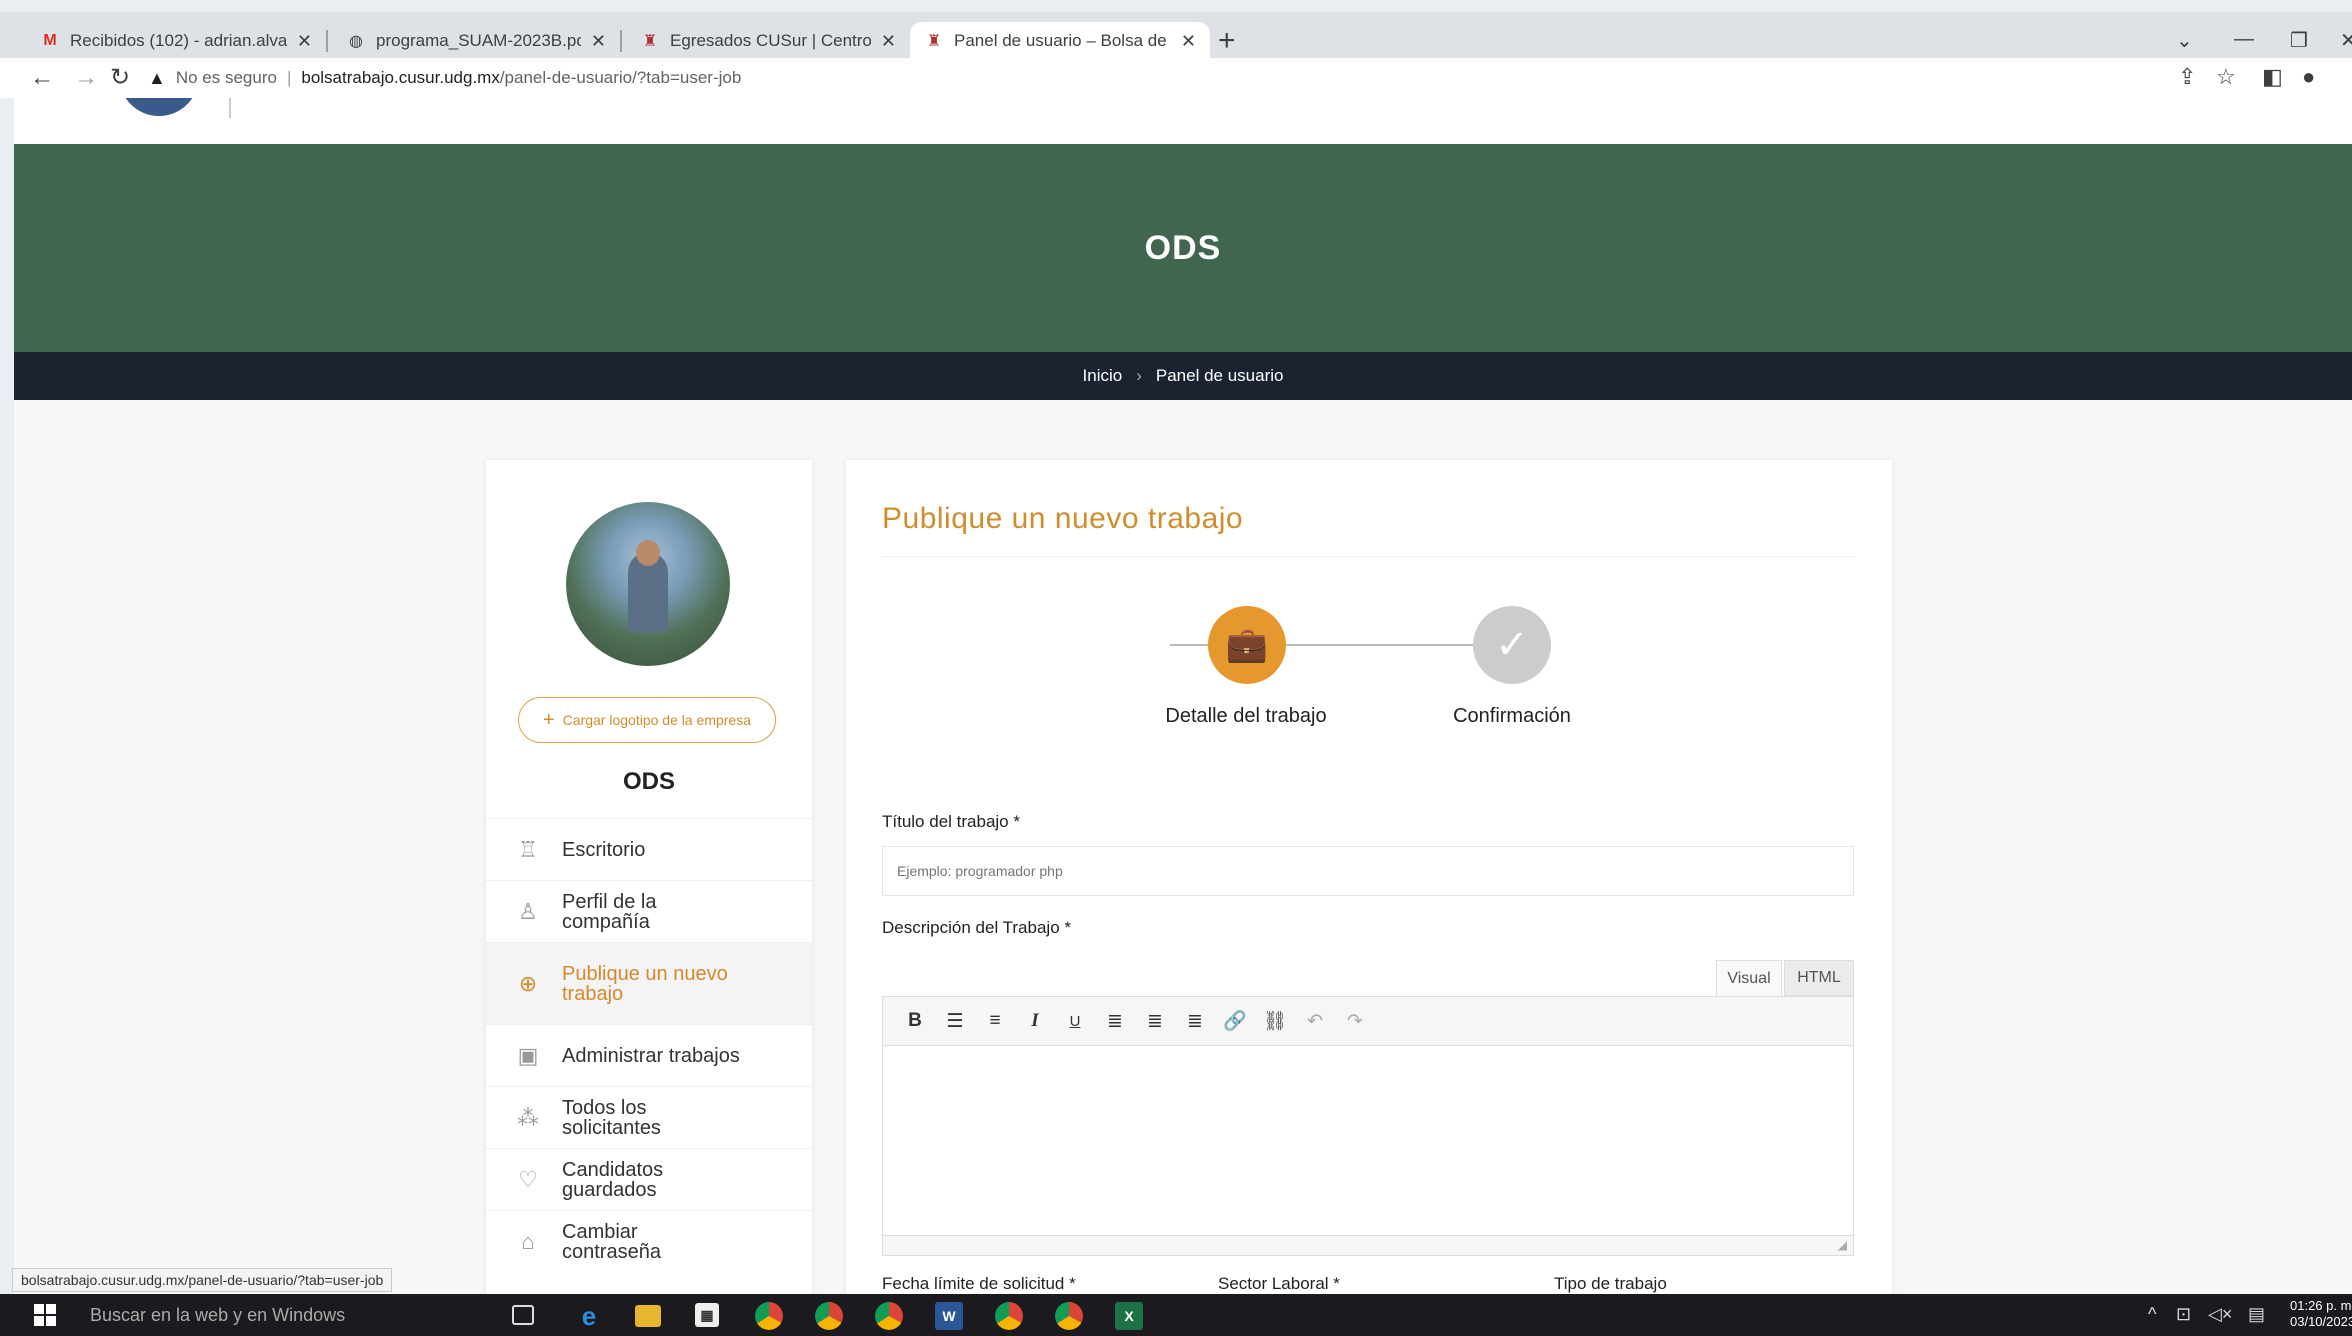  Describe the element at coordinates (528, 1241) in the screenshot. I see `lock-icon: ⌂` at that location.